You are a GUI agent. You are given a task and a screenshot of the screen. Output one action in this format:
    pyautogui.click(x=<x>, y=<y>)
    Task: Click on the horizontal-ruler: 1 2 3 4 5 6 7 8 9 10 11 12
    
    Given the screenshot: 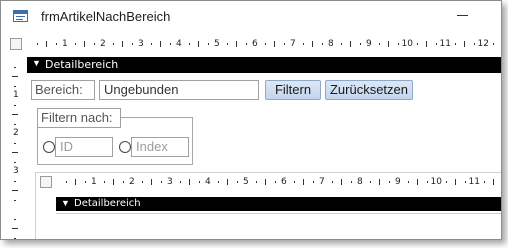 What is the action you would take?
    pyautogui.click(x=264, y=44)
    